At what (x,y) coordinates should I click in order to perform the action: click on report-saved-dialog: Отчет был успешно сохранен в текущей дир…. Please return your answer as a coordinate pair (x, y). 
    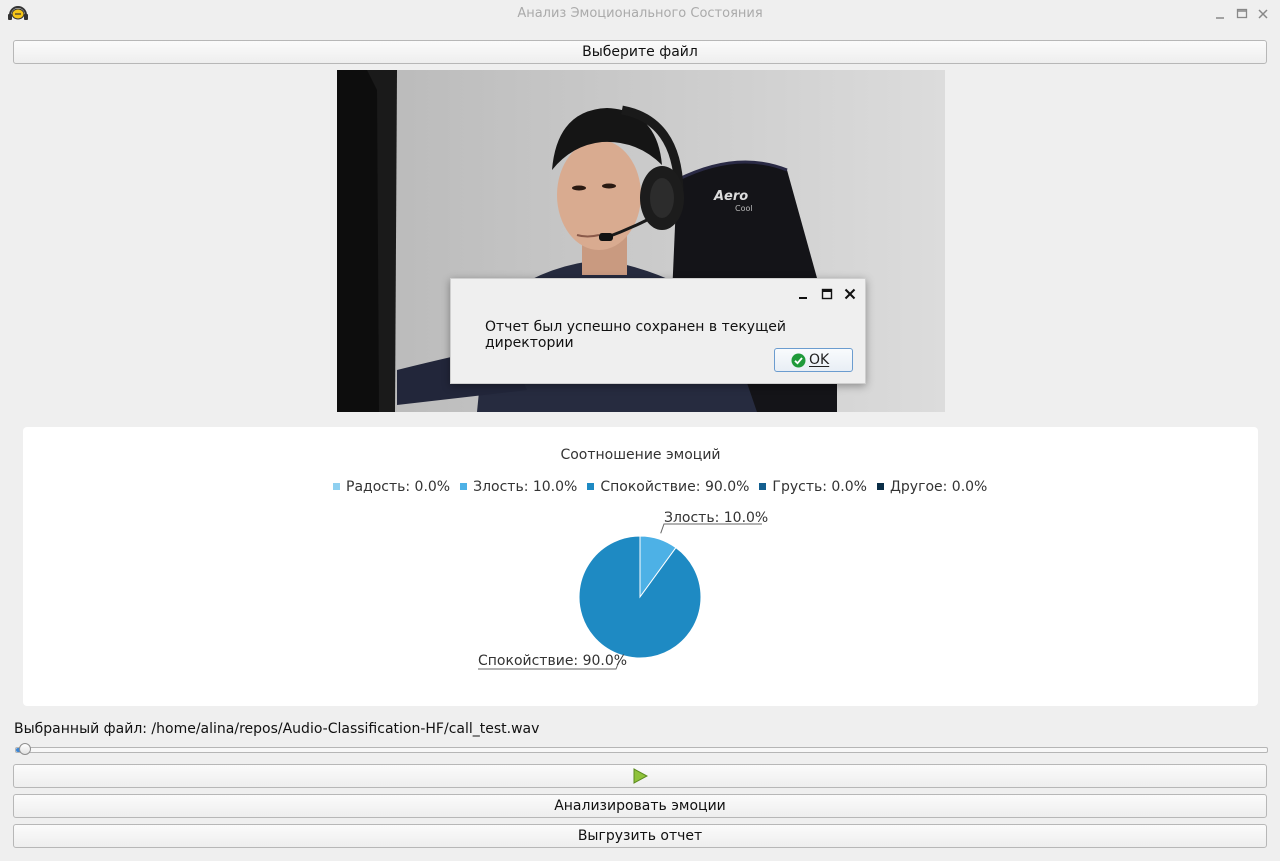
    Looking at the image, I should click on (658, 331).